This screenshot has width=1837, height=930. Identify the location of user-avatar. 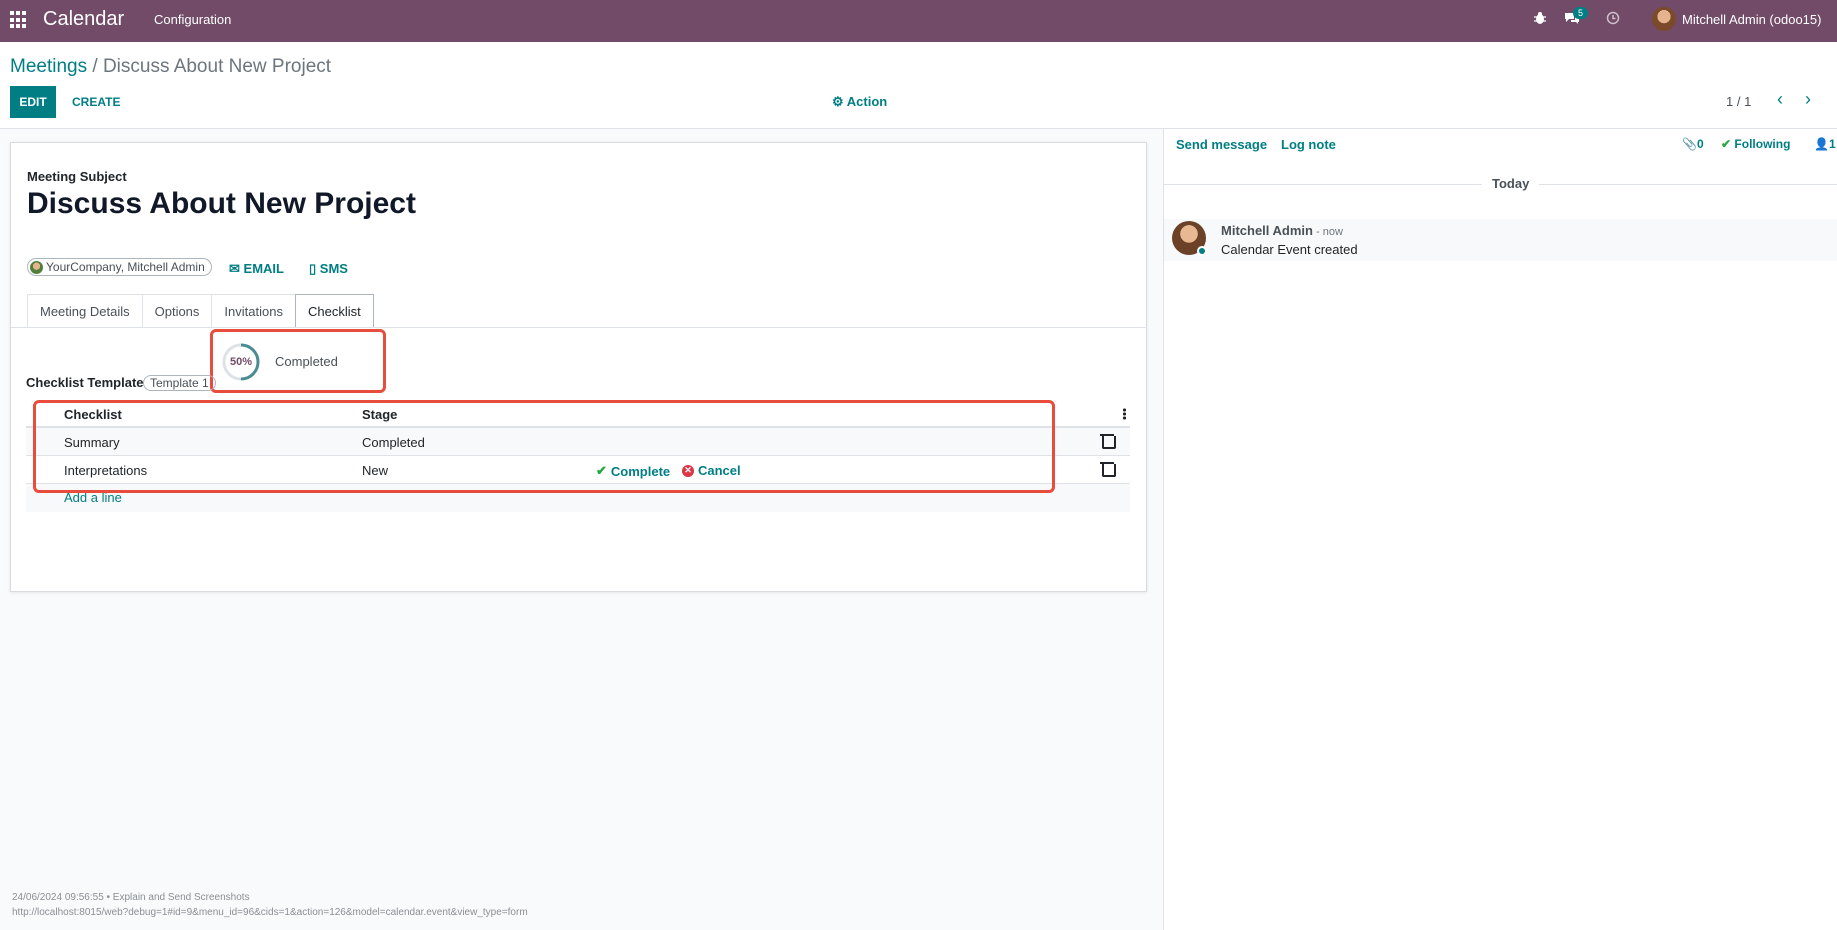
(1664, 19).